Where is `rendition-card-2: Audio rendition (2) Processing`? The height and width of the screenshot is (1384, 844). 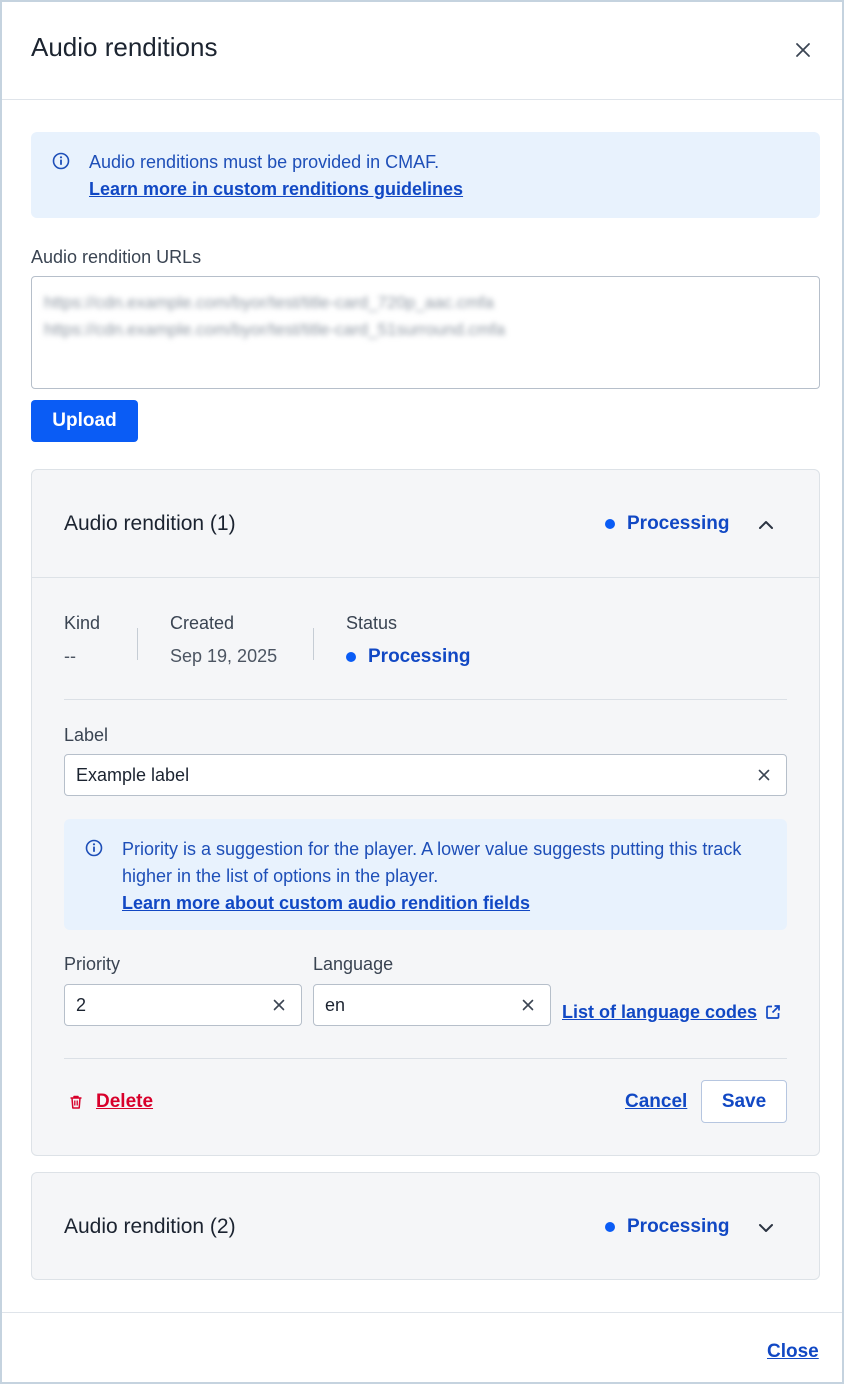 rendition-card-2: Audio rendition (2) Processing is located at coordinates (425, 1226).